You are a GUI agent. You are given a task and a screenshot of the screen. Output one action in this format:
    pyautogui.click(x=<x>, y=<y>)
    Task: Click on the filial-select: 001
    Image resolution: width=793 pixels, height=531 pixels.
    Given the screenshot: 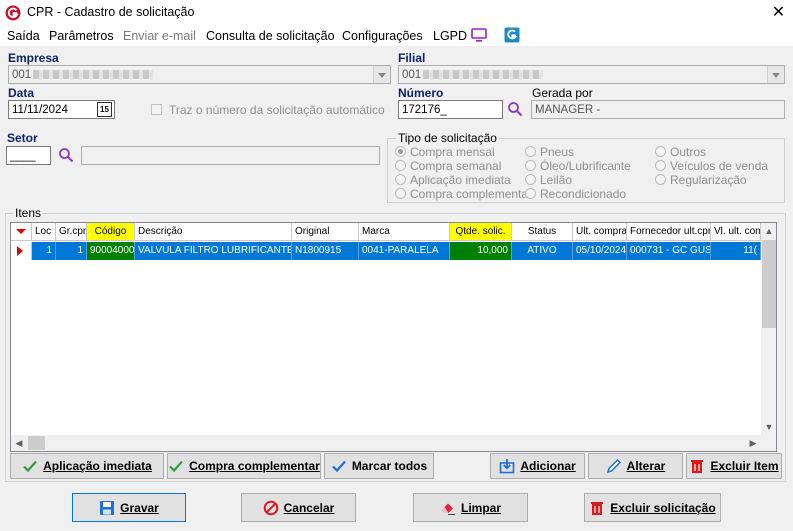 What is the action you would take?
    pyautogui.click(x=591, y=74)
    